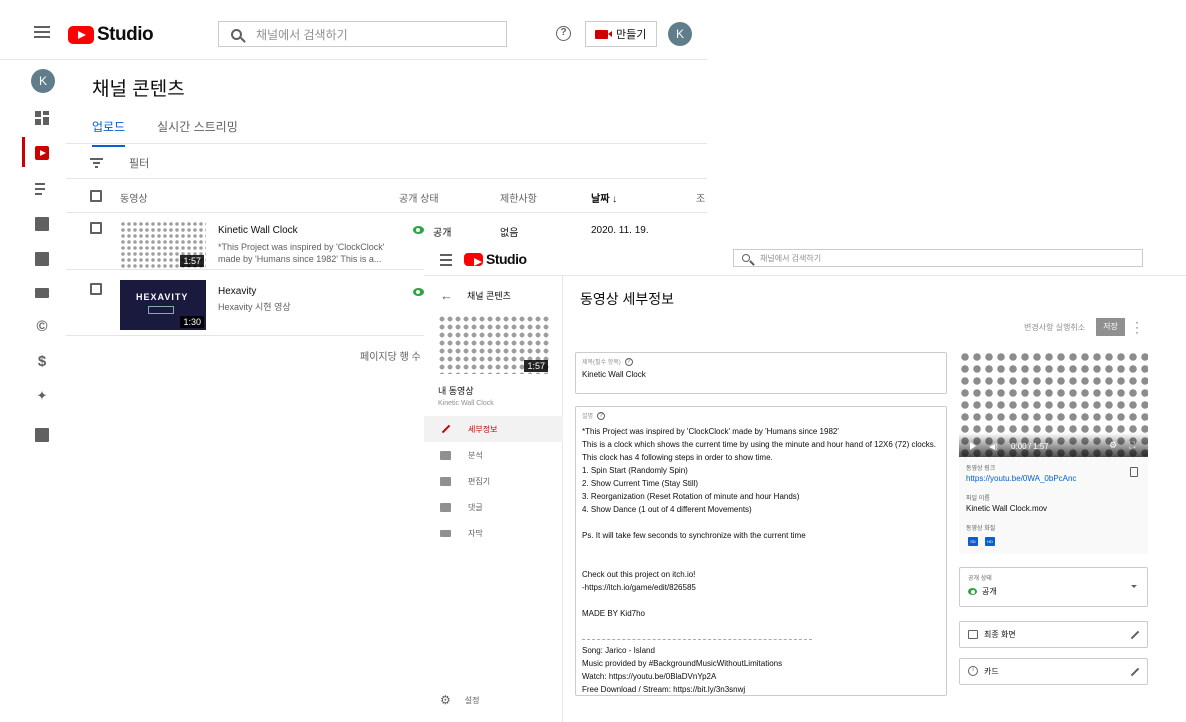  I want to click on hexavity-thumb-graphic, so click(161, 310).